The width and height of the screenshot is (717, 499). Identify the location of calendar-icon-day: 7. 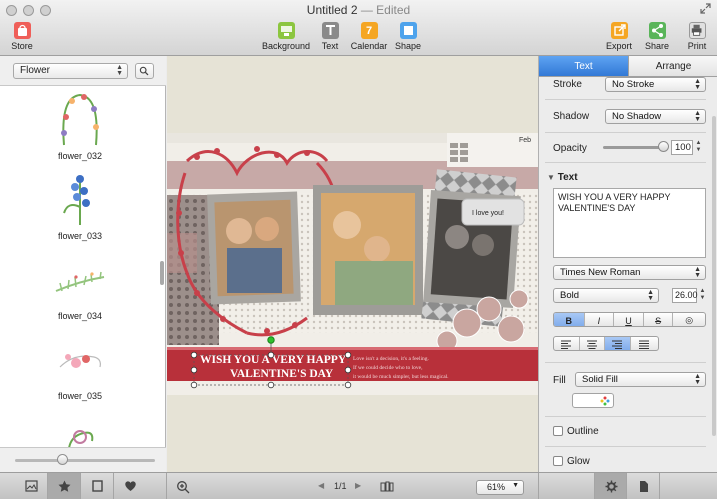
(369, 31).